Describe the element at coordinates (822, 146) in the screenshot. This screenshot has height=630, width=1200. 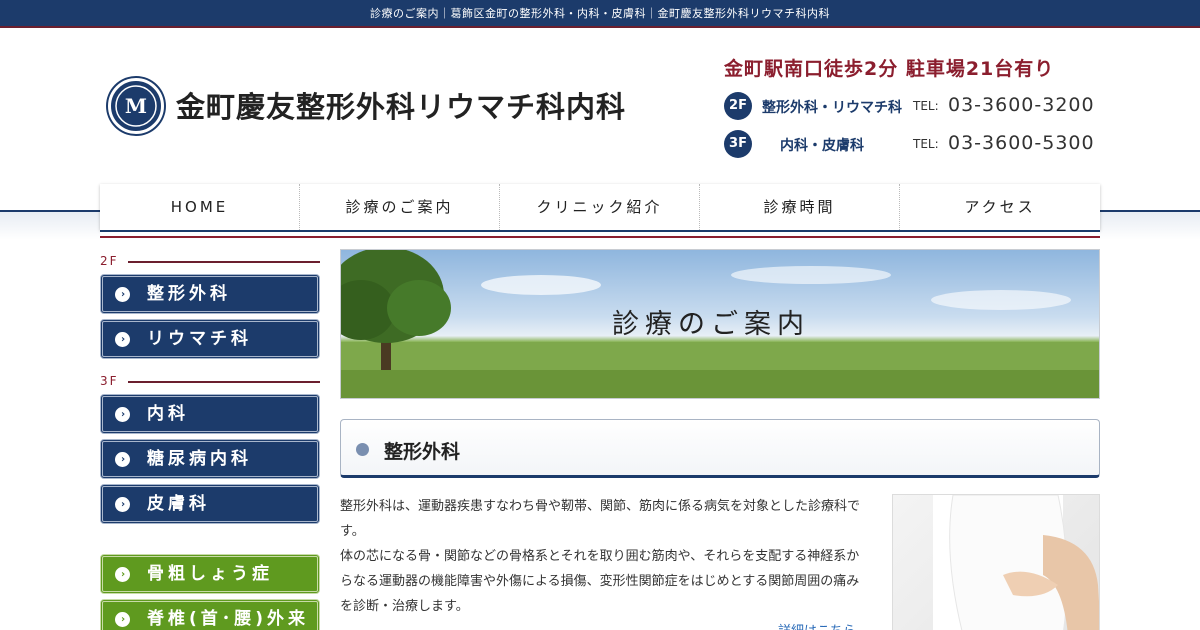
I see `floor-3f-dept: 内科・皮膚科` at that location.